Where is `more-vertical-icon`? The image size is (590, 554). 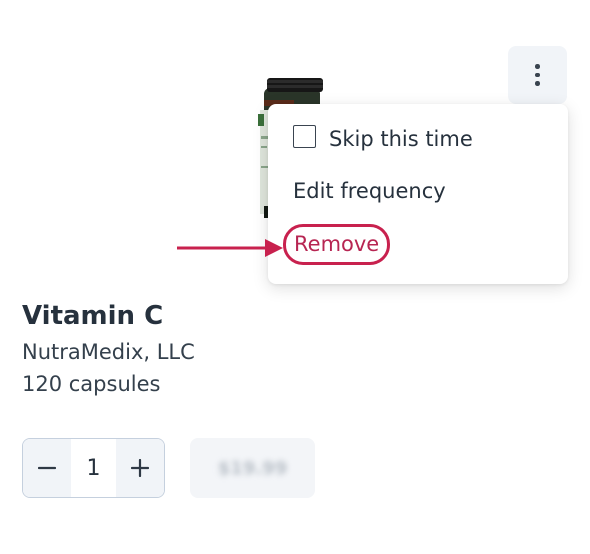
more-vertical-icon is located at coordinates (537, 75).